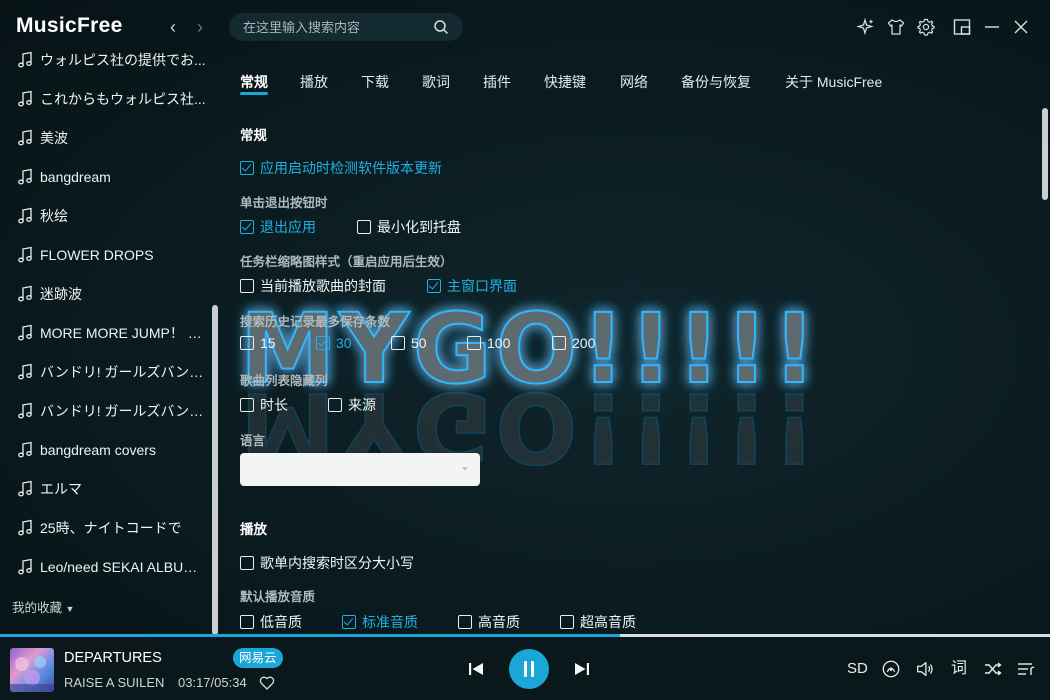 The image size is (1050, 700). Describe the element at coordinates (598, 622) in the screenshot. I see `quality-option: 超高音质` at that location.